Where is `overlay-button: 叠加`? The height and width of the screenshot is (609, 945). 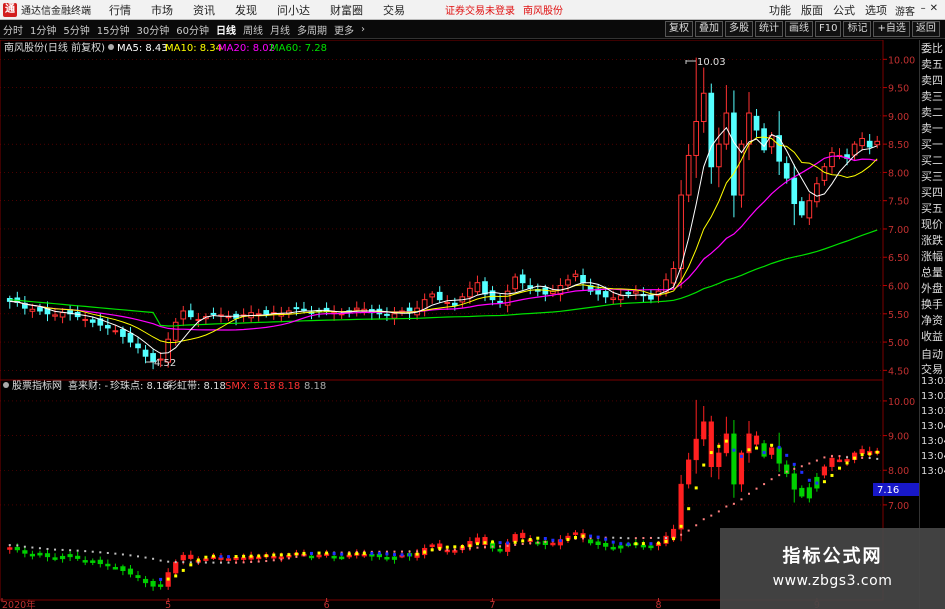
overlay-button: 叠加 is located at coordinates (709, 29).